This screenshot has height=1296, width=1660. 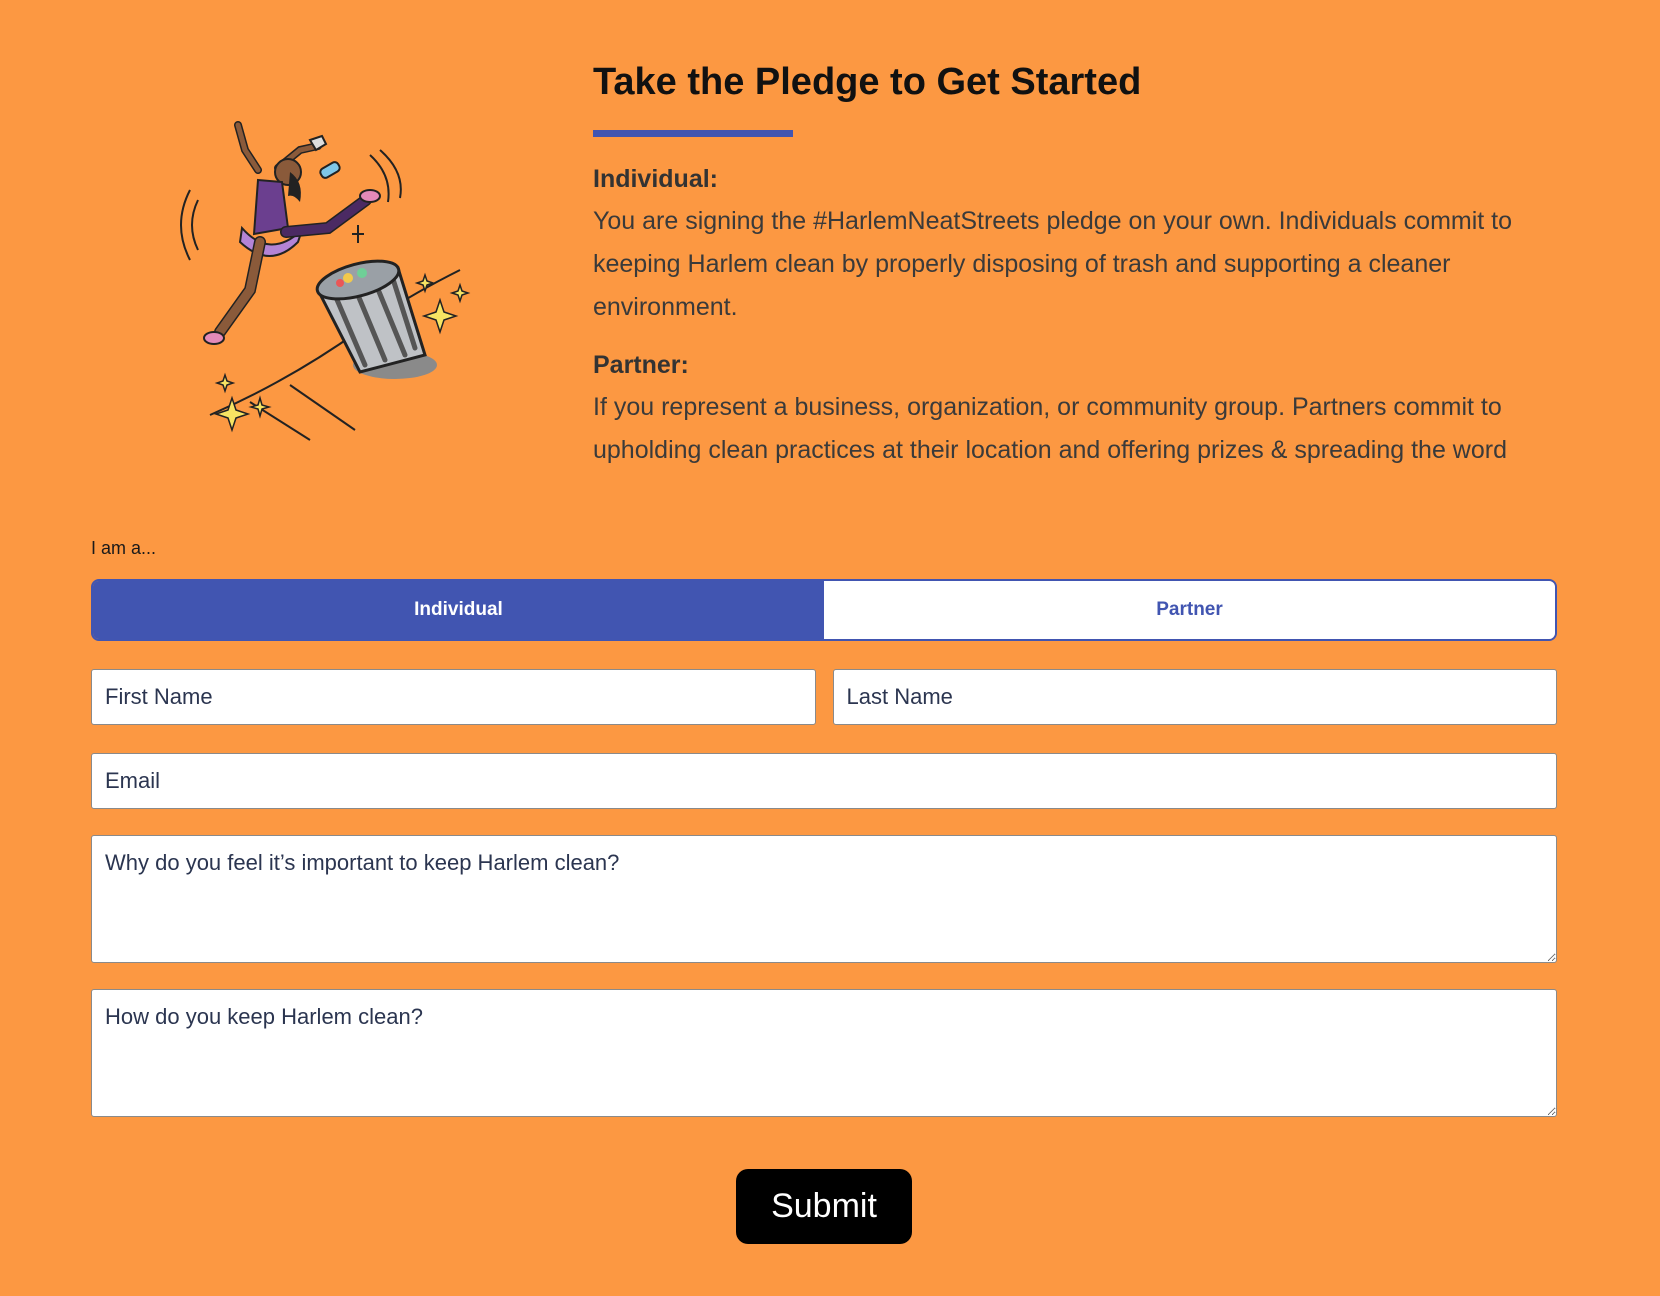 I want to click on email-field, so click(x=824, y=781).